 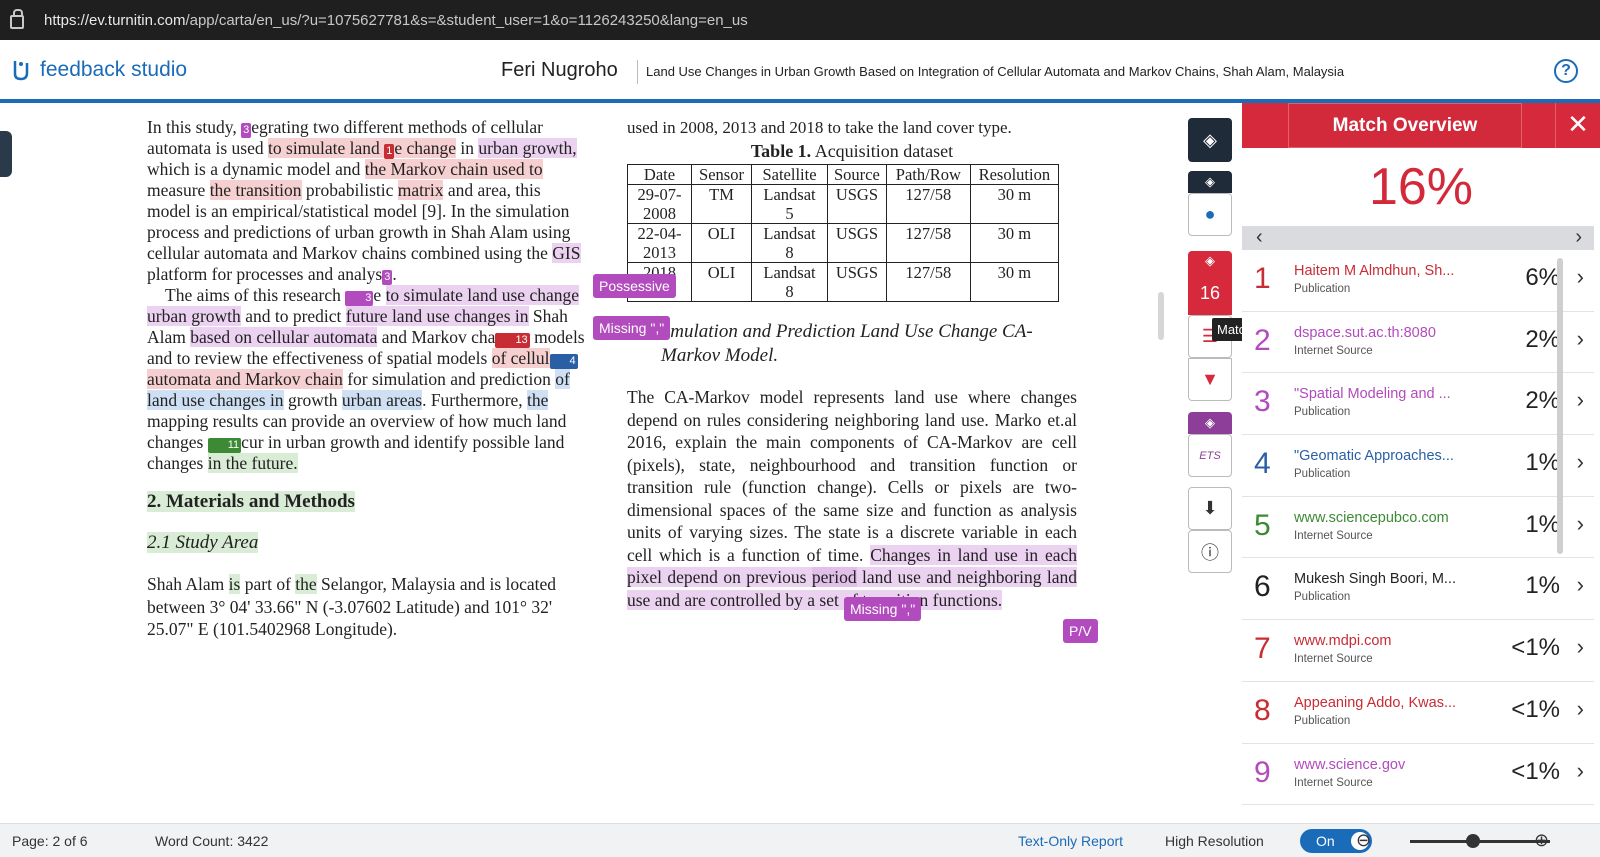 I want to click on match-marker: 11, so click(x=224, y=445).